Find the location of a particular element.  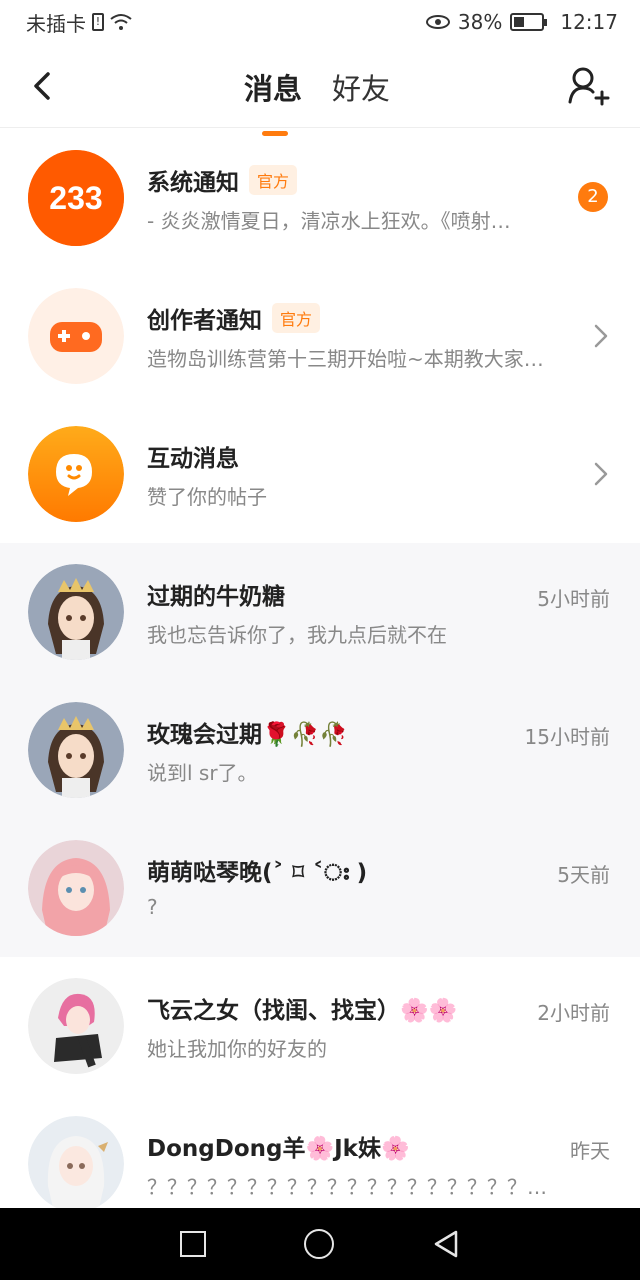

home-button is located at coordinates (319, 1244).